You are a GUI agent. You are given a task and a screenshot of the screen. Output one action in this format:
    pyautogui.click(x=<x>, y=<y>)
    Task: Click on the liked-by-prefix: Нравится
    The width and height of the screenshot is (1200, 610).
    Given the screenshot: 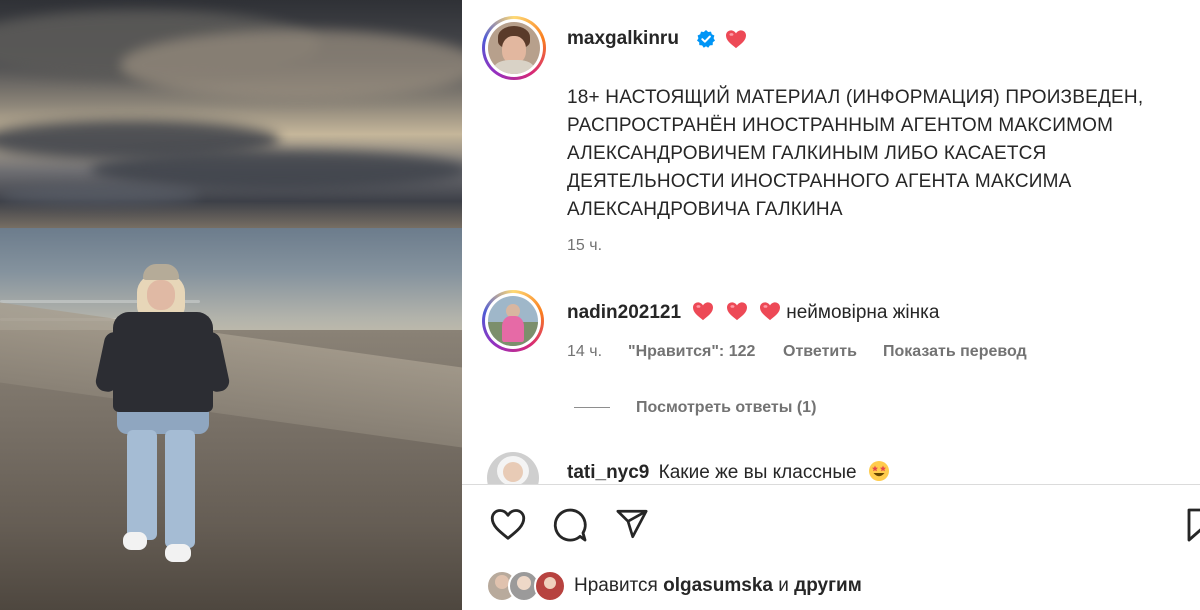 What is the action you would take?
    pyautogui.click(x=616, y=585)
    